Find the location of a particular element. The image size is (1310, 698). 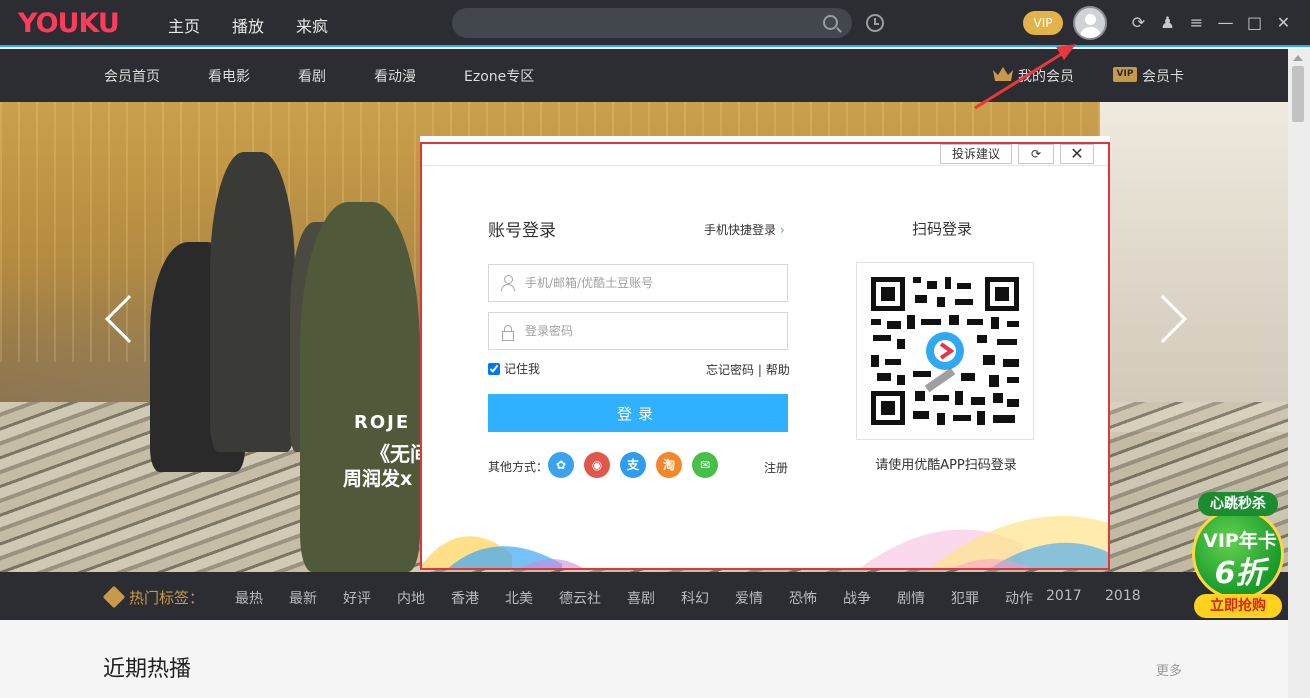

tag-item: 德云社 is located at coordinates (593, 598).